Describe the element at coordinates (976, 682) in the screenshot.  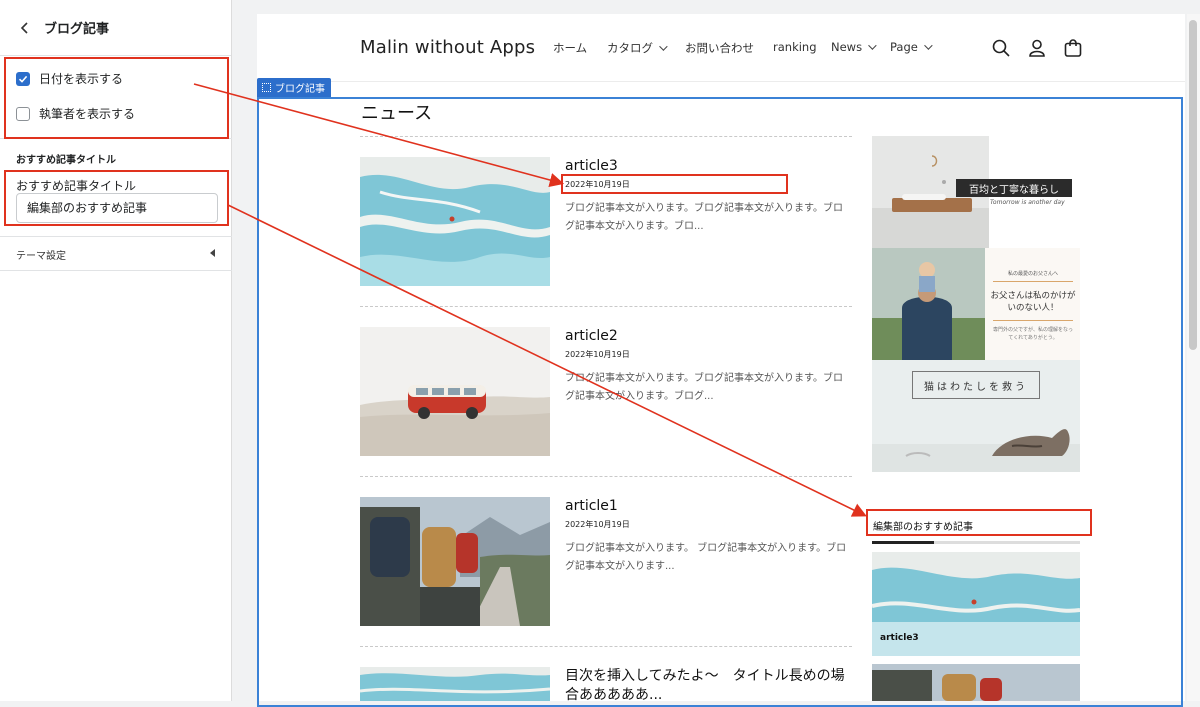
I see `recommended-card-image` at that location.